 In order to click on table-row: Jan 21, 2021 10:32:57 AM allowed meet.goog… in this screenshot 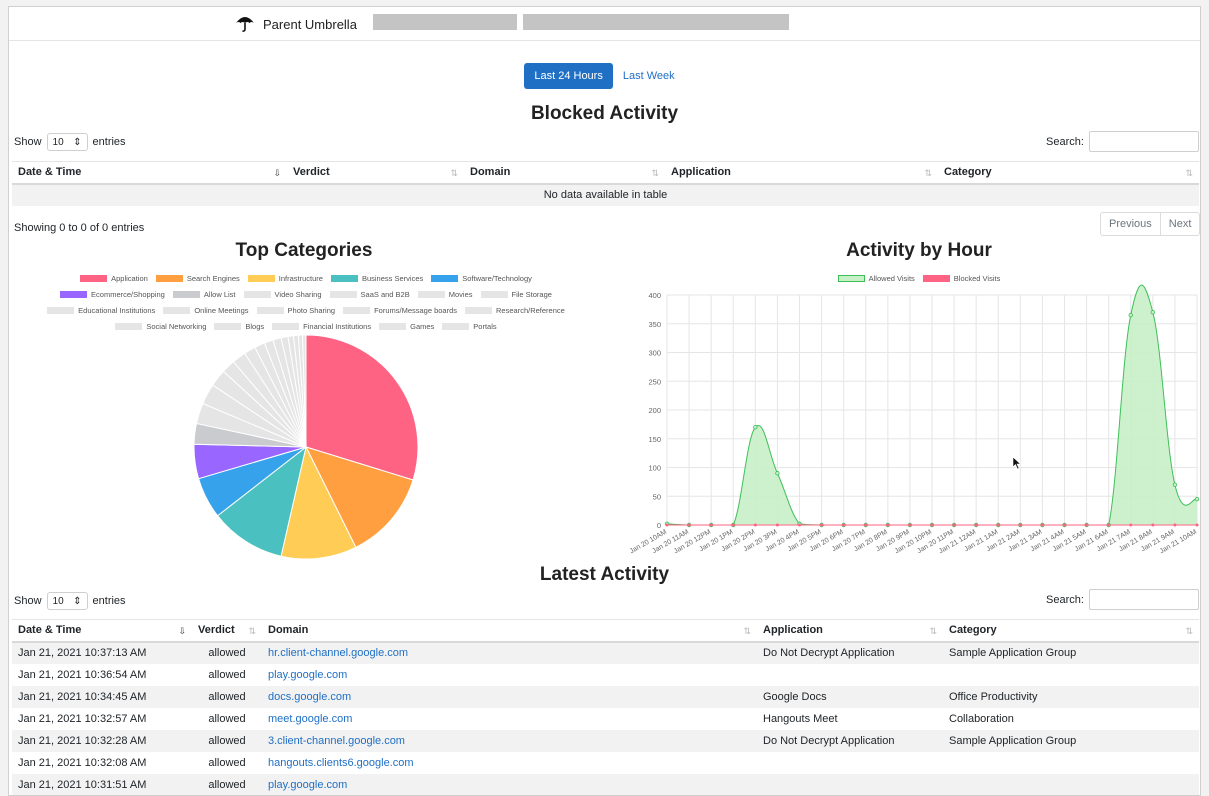, I will do `click(605, 719)`.